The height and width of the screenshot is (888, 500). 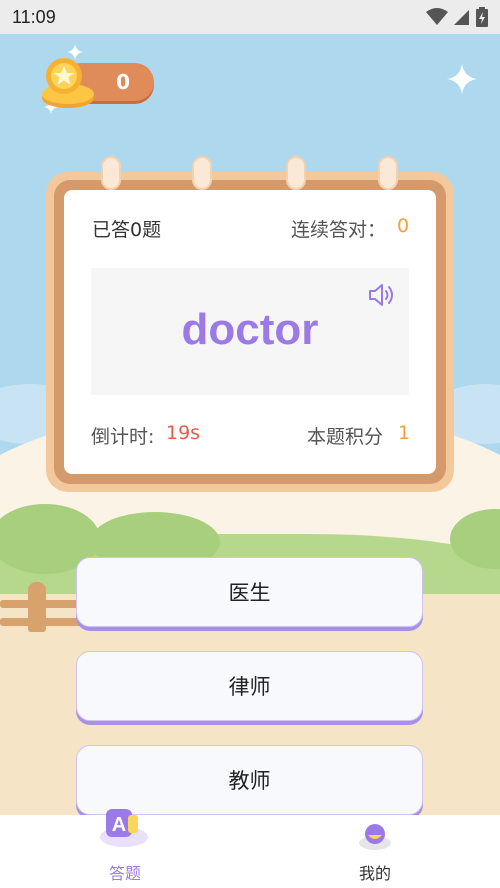 What do you see at coordinates (37, 607) in the screenshot?
I see `fence-post` at bounding box center [37, 607].